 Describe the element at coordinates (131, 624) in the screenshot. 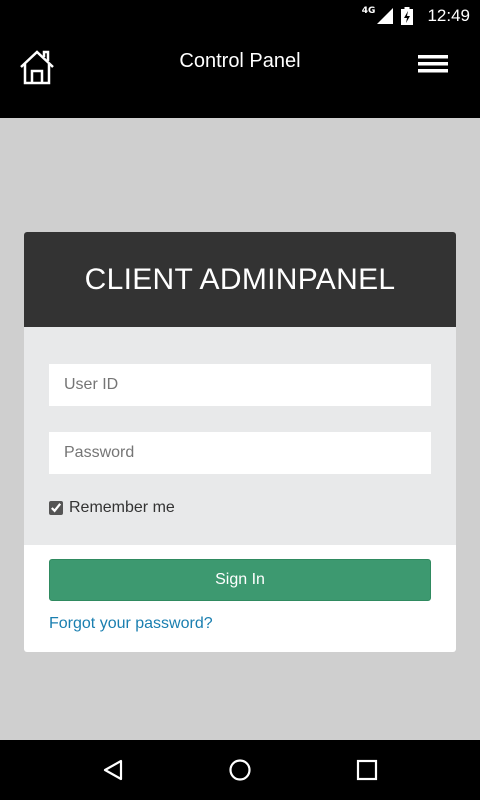

I see `forgot-password-link: Forgot your password?` at that location.